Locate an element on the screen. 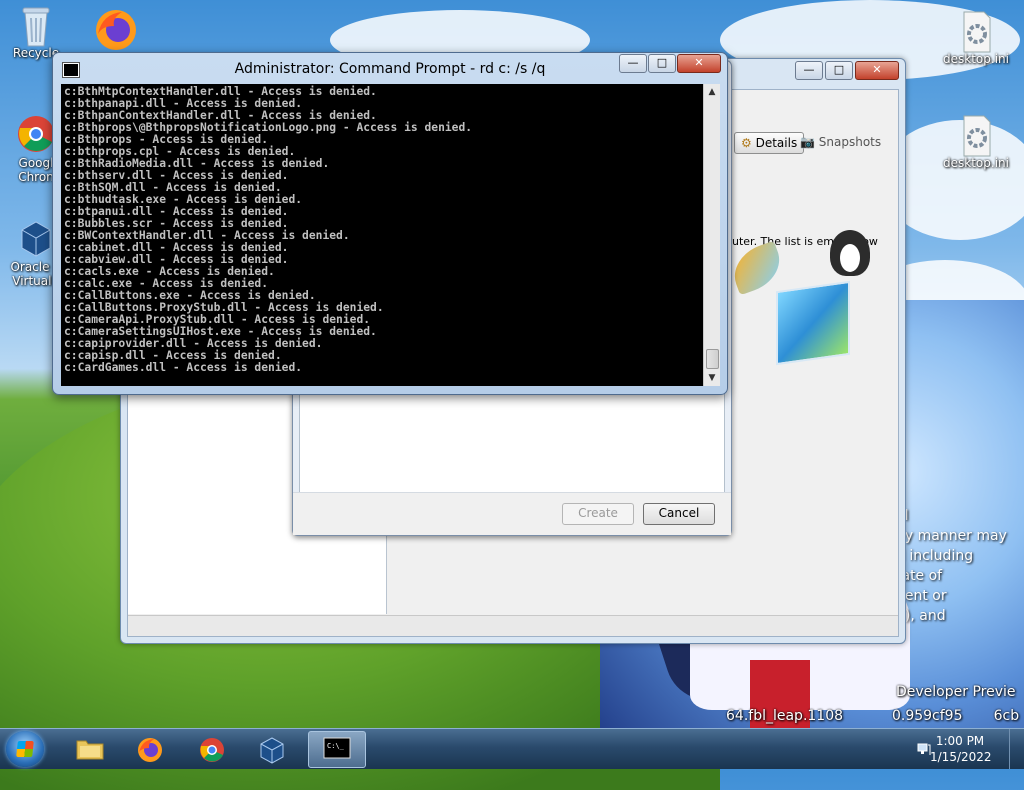 The image size is (1024, 790). camera-icon: 📷 is located at coordinates (807, 142).